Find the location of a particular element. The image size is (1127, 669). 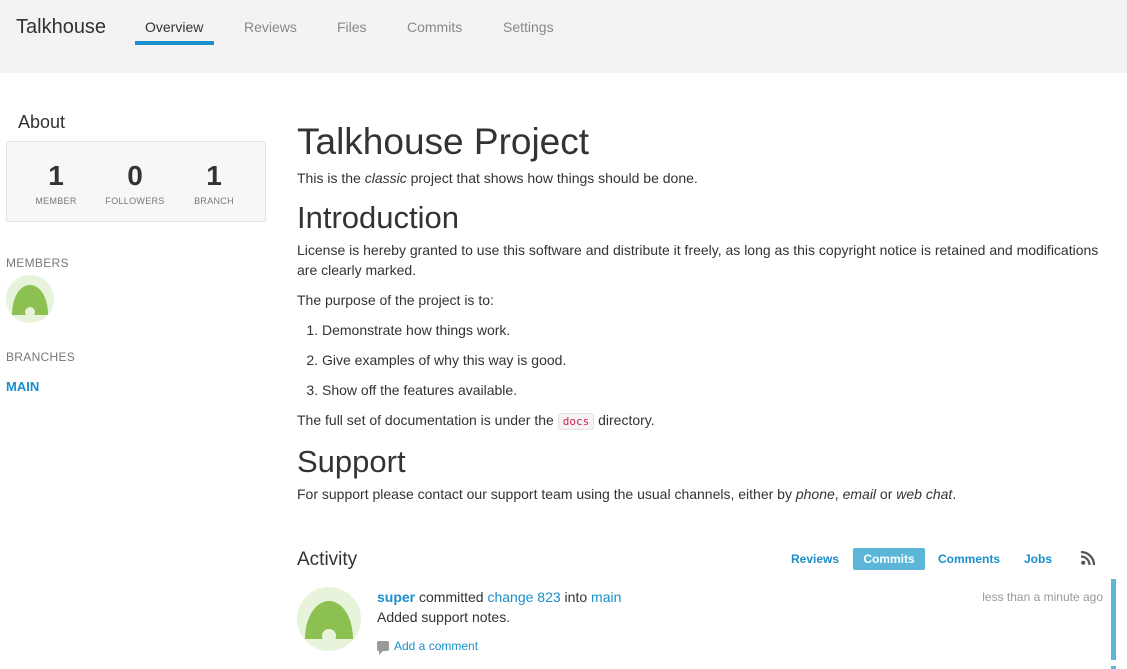

tab-files: Files is located at coordinates (352, 33).